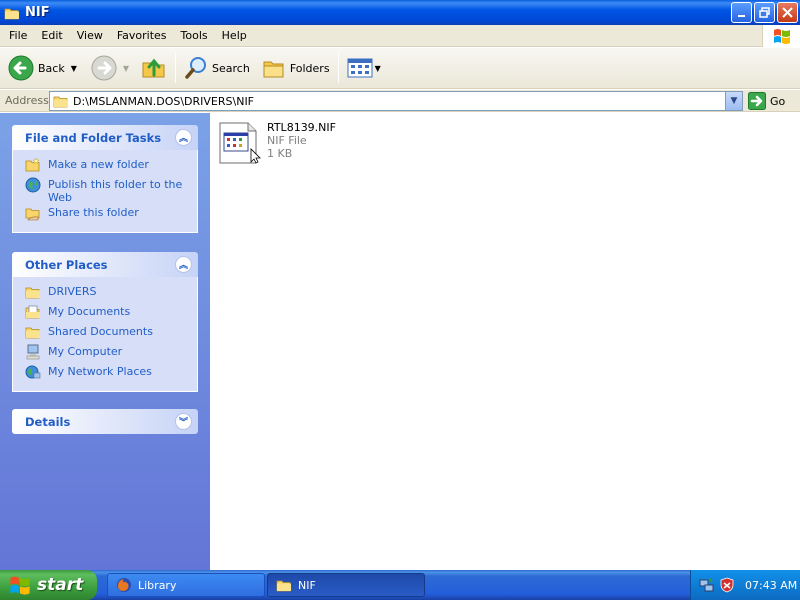 Image resolution: width=800 pixels, height=600 pixels. I want to click on taskbar: start Library NIF 07:43 AM, so click(400, 585).